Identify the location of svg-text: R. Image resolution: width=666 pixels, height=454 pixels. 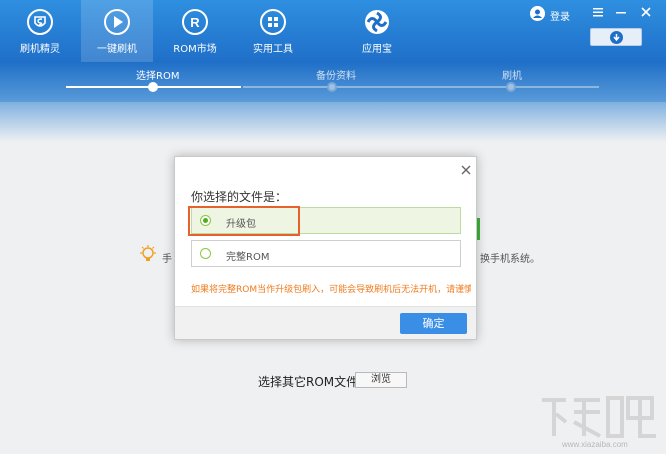
(195, 22).